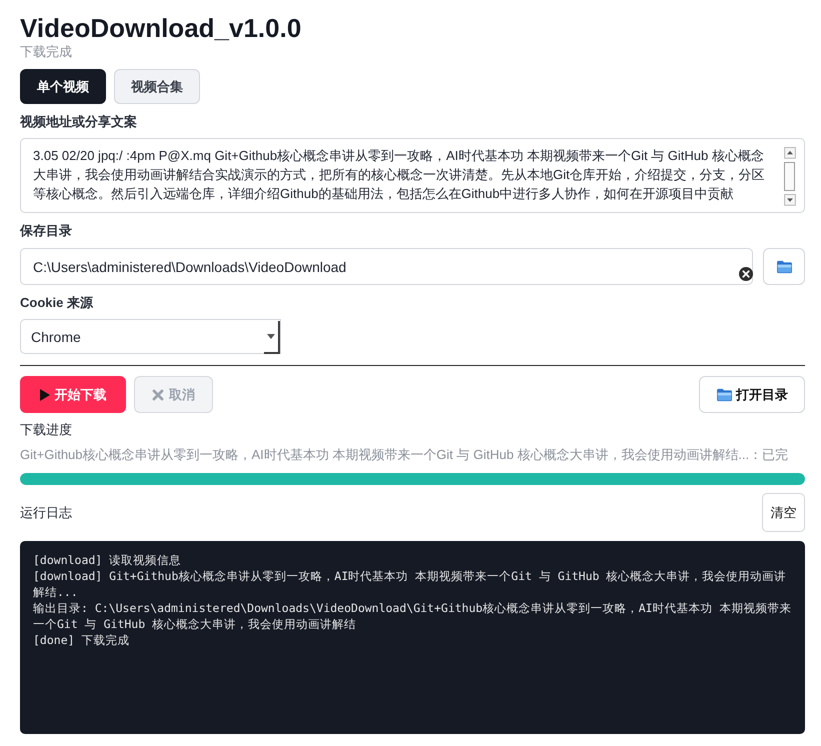  What do you see at coordinates (157, 86) in the screenshot?
I see `mode-tab: 视频合集` at bounding box center [157, 86].